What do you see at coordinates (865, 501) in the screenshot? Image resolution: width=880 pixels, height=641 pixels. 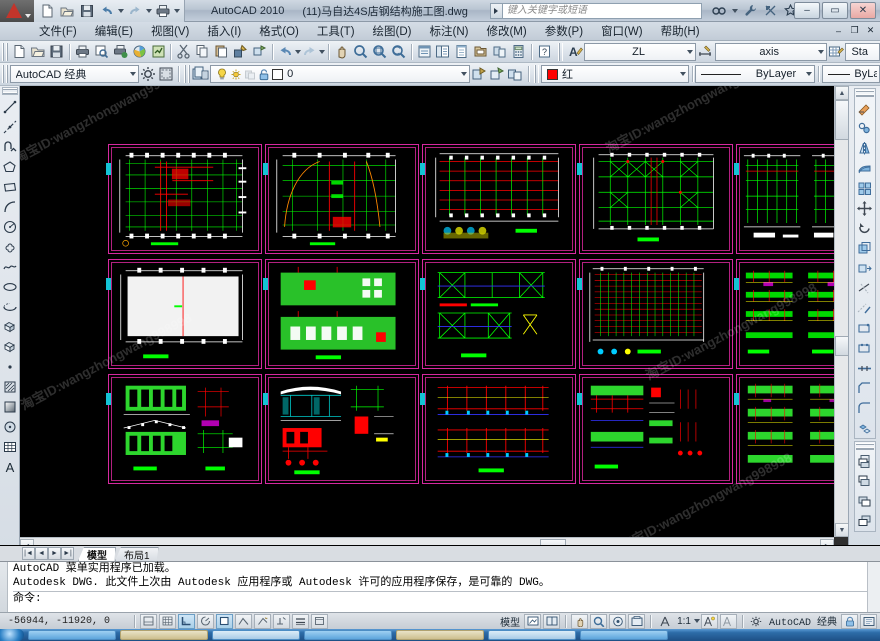 I see `bring-above-icon` at bounding box center [865, 501].